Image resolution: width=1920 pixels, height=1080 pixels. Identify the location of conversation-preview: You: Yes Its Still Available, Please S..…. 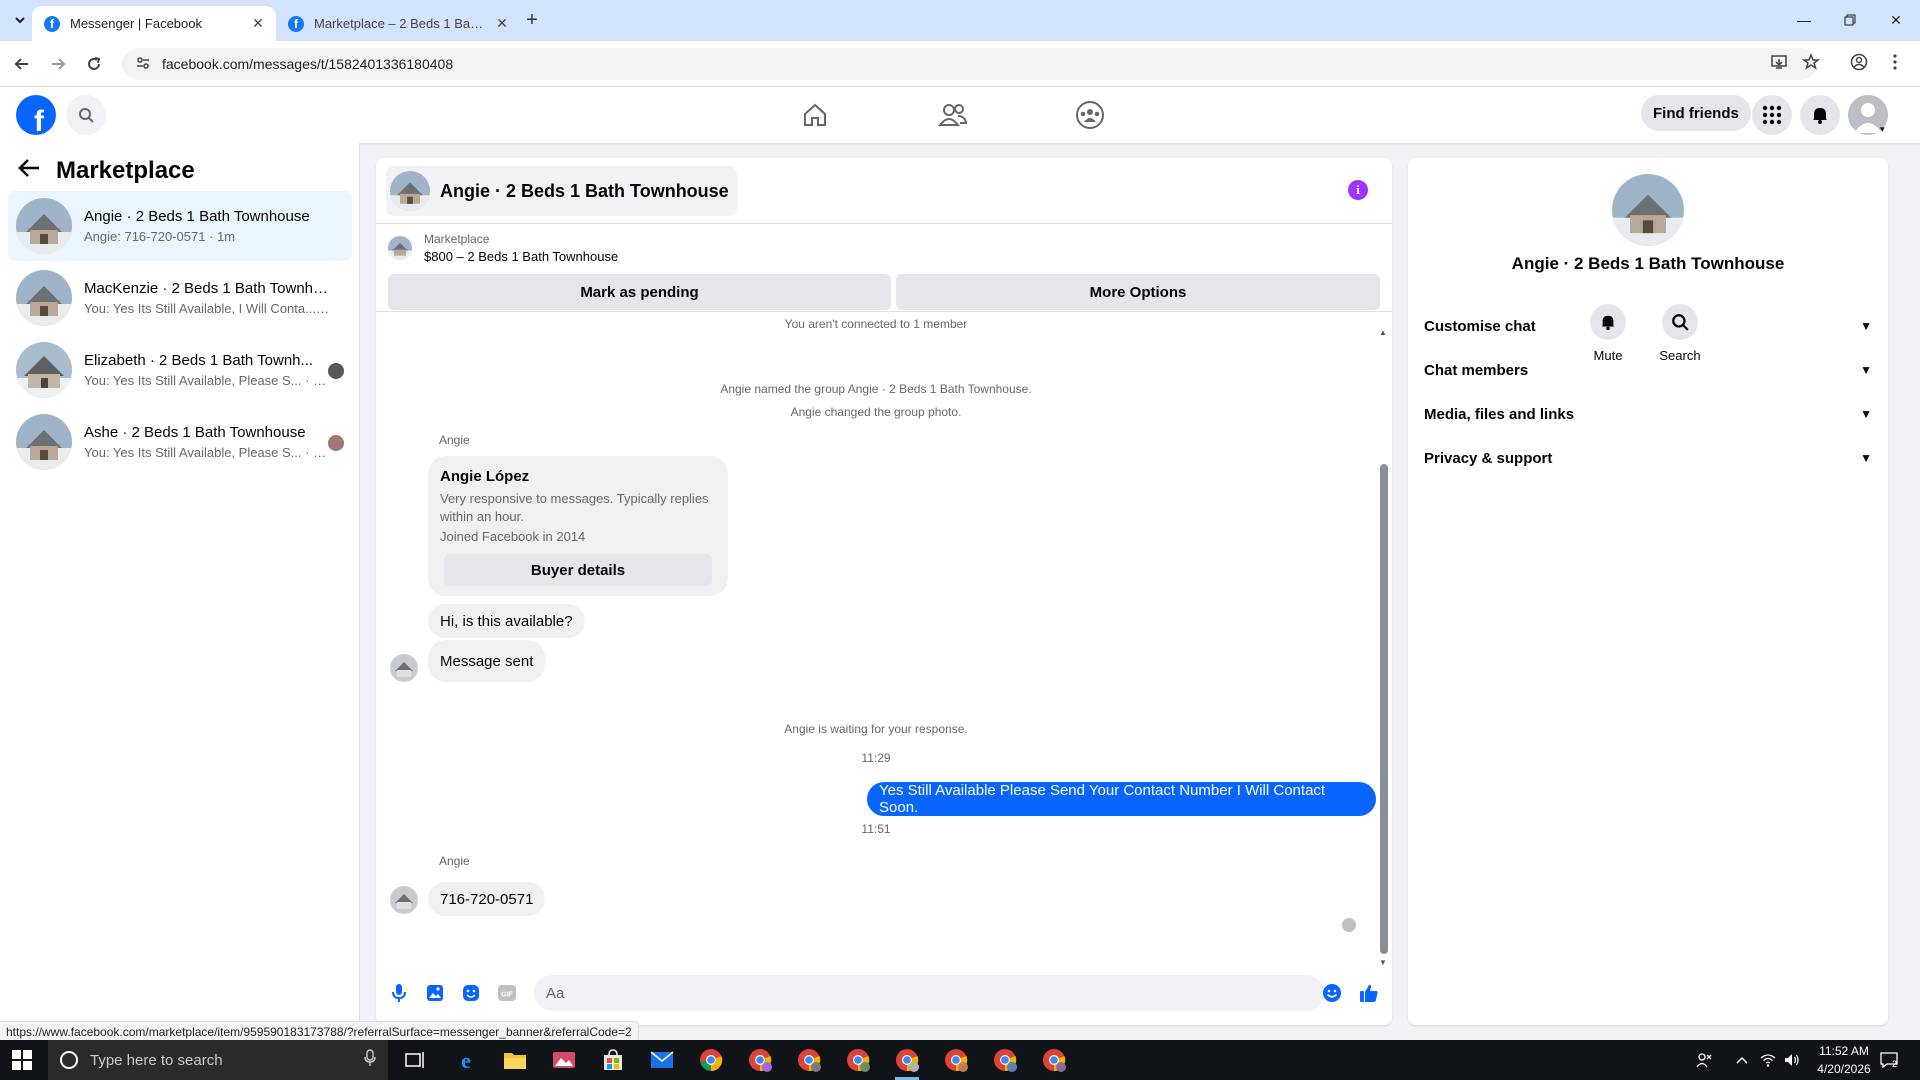
(206, 452).